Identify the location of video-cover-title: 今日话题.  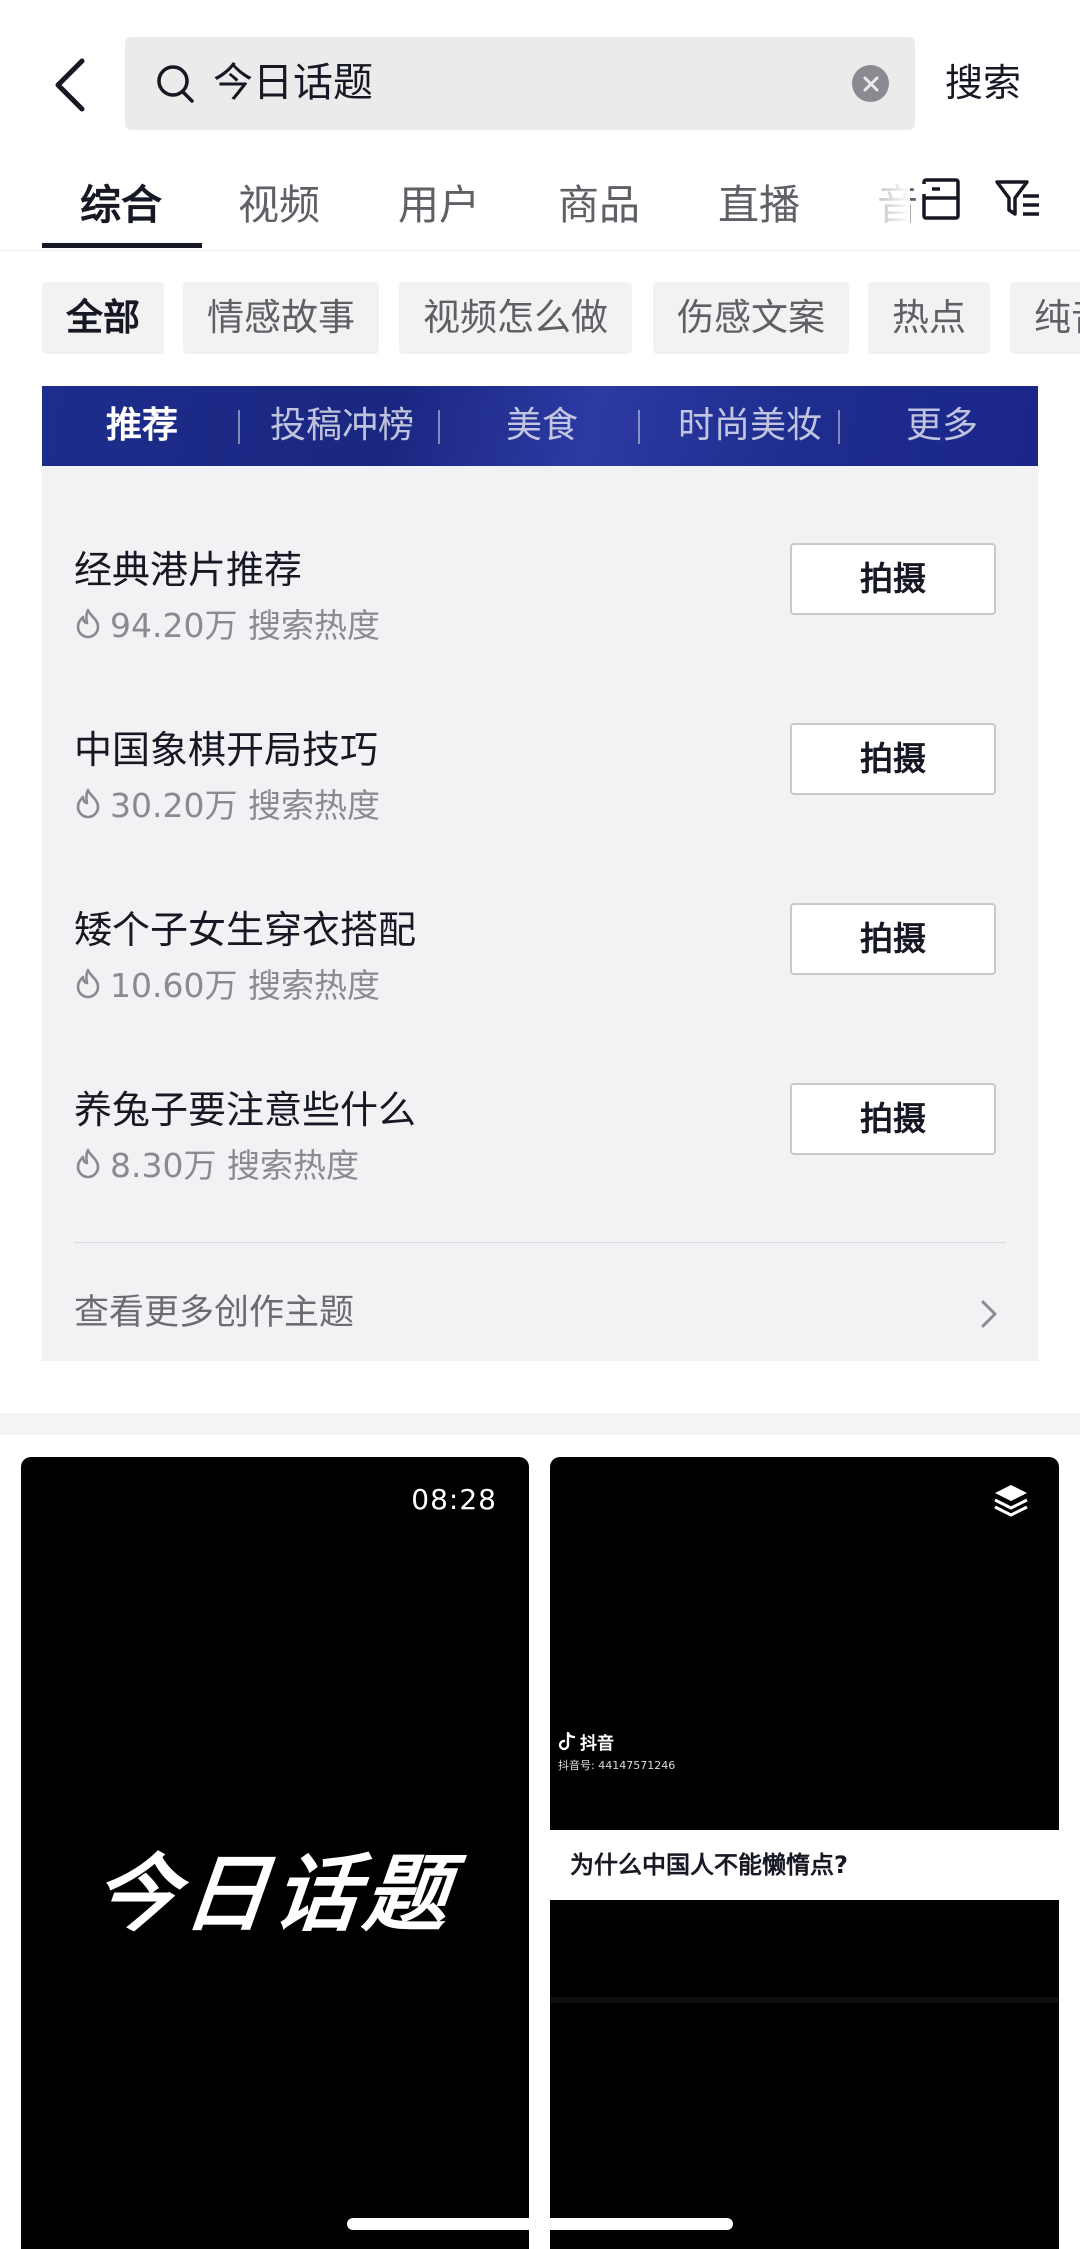
(274, 1893).